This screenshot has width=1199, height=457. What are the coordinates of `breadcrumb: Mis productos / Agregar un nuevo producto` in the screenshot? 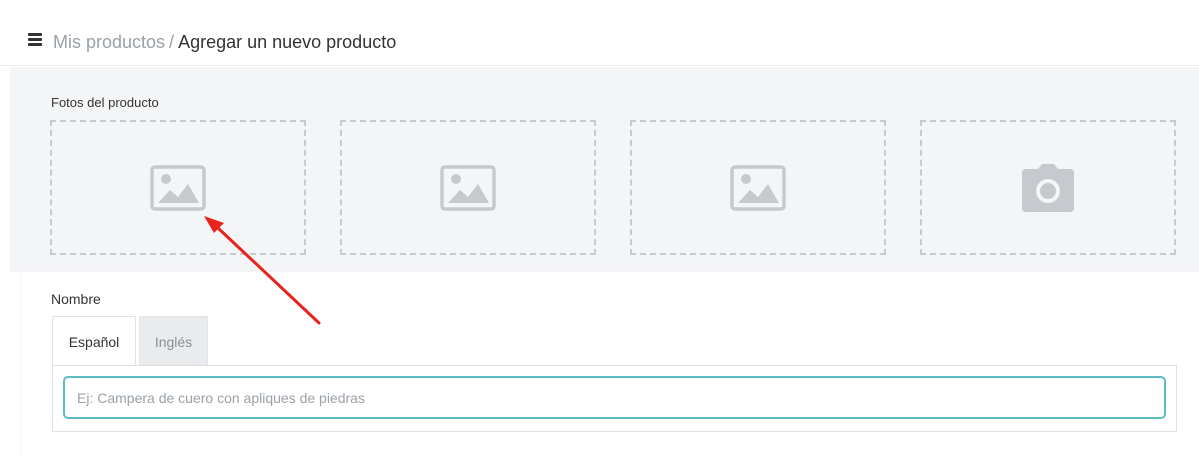 It's located at (224, 42).